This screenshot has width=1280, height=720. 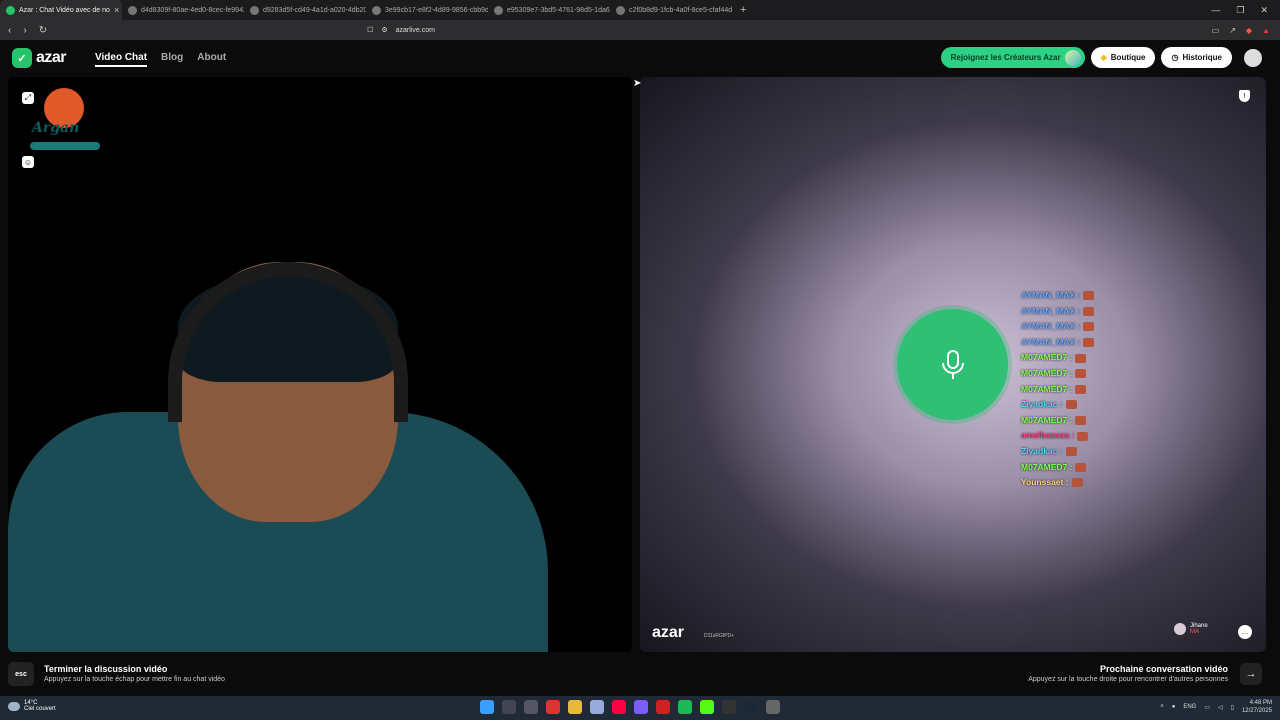 What do you see at coordinates (61, 10) in the screenshot?
I see `browser-tab: Azar : Chat Vidéo avec de no ×` at bounding box center [61, 10].